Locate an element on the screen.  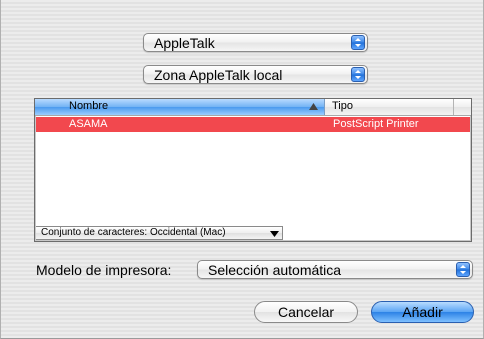
zone-popup: Zona AppleTalk local is located at coordinates (255, 74).